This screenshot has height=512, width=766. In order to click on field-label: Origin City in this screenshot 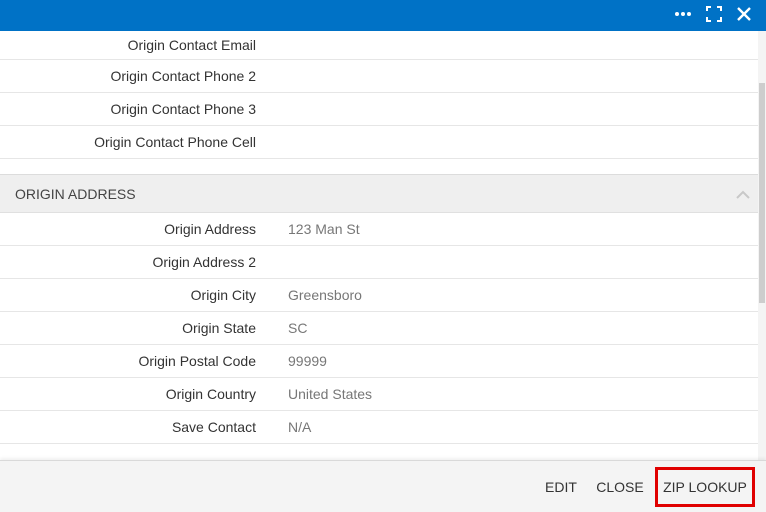, I will do `click(223, 295)`.